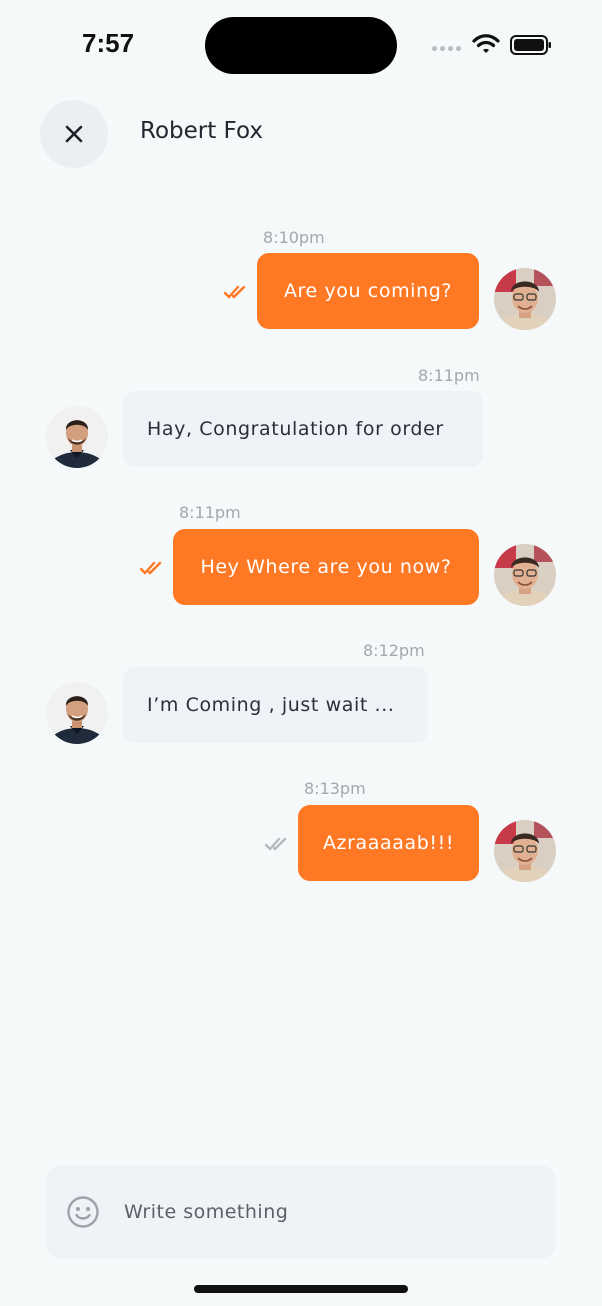  What do you see at coordinates (394, 650) in the screenshot?
I see `message-time: 8:12pm` at bounding box center [394, 650].